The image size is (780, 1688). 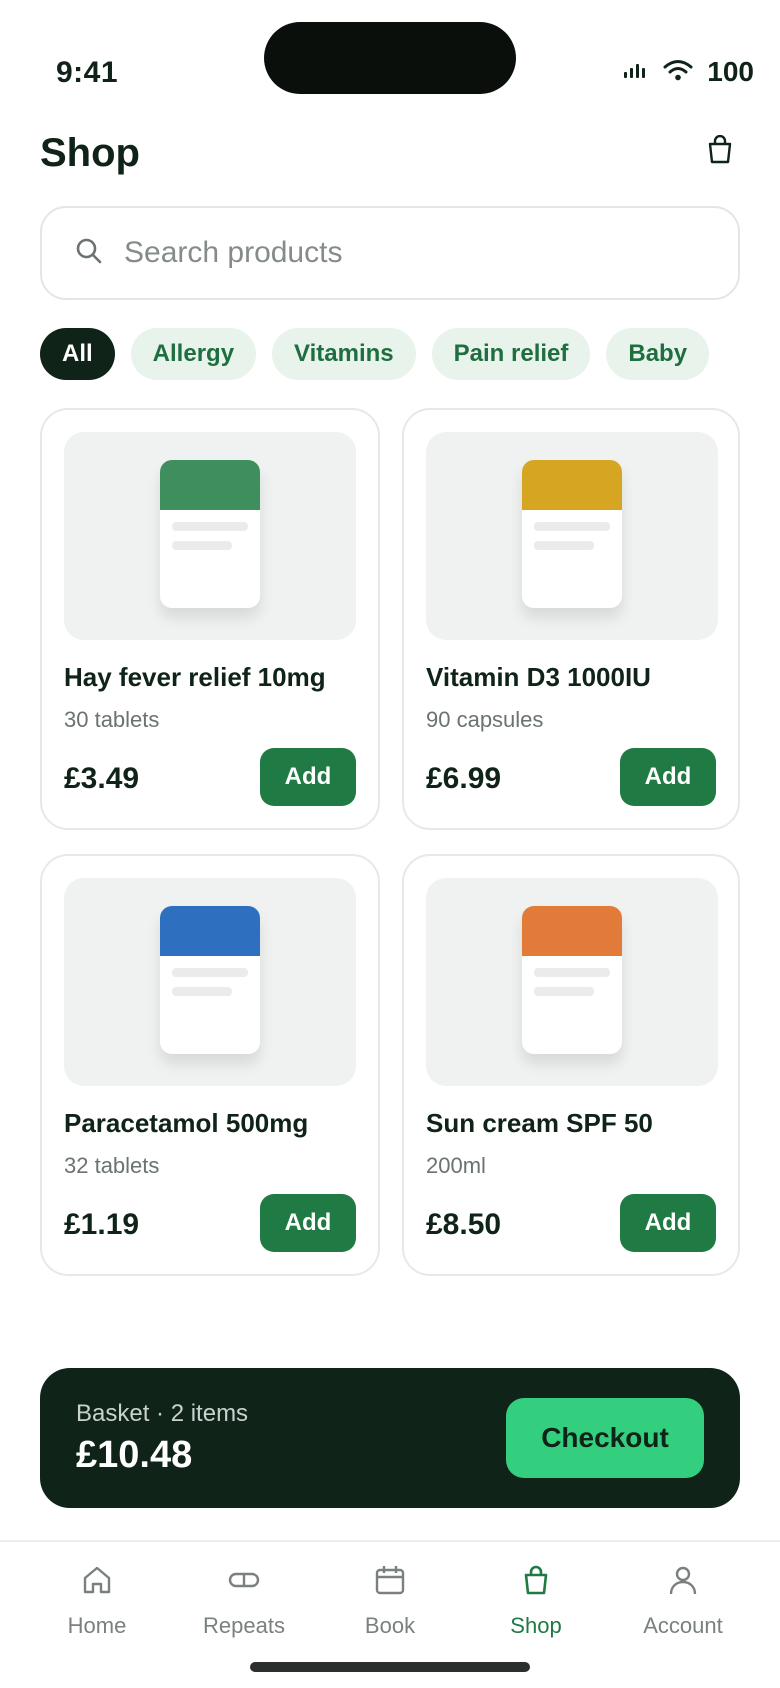 What do you see at coordinates (102, 778) in the screenshot?
I see `product-price: £3.49` at bounding box center [102, 778].